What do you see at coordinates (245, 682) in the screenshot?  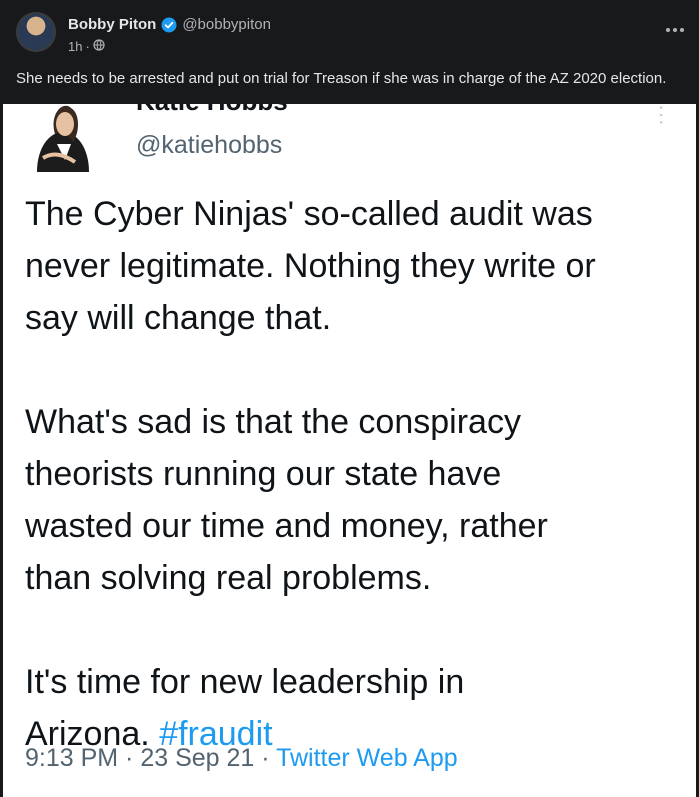 I see `tweet-line: It's time for new leadership in` at bounding box center [245, 682].